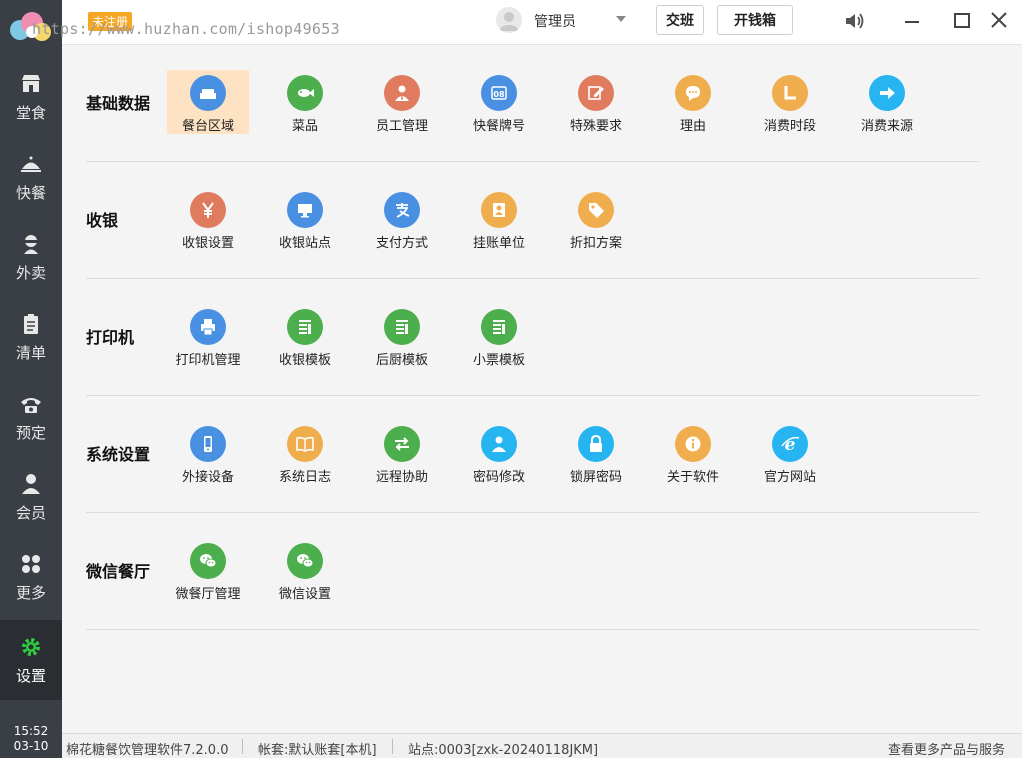  What do you see at coordinates (755, 20) in the screenshot?
I see `open-cash-drawer-button: 开钱箱` at bounding box center [755, 20].